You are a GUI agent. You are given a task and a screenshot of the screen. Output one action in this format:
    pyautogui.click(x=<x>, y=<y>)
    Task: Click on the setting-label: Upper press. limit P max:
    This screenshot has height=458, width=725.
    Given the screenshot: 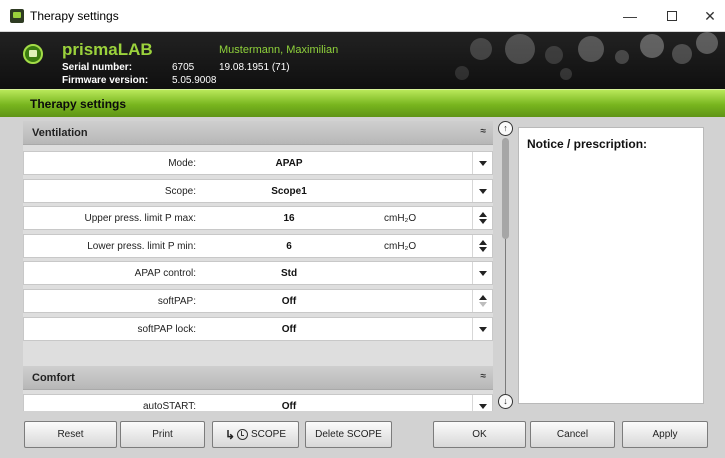 What is the action you would take?
    pyautogui.click(x=140, y=218)
    